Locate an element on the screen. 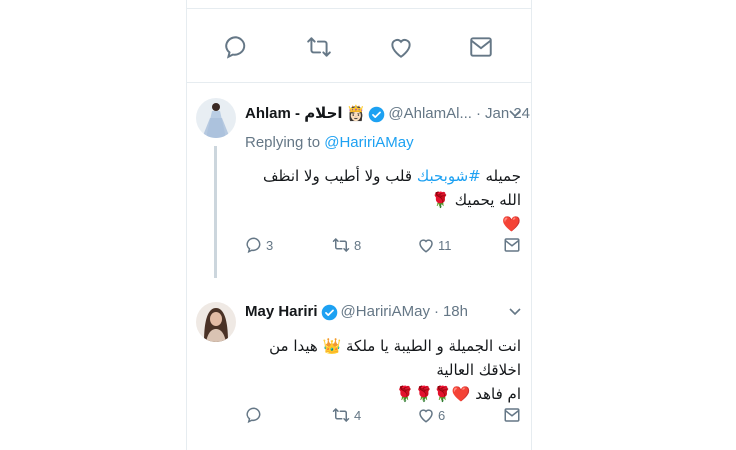  replying-to: Replying to @HaririAMay is located at coordinates (329, 142).